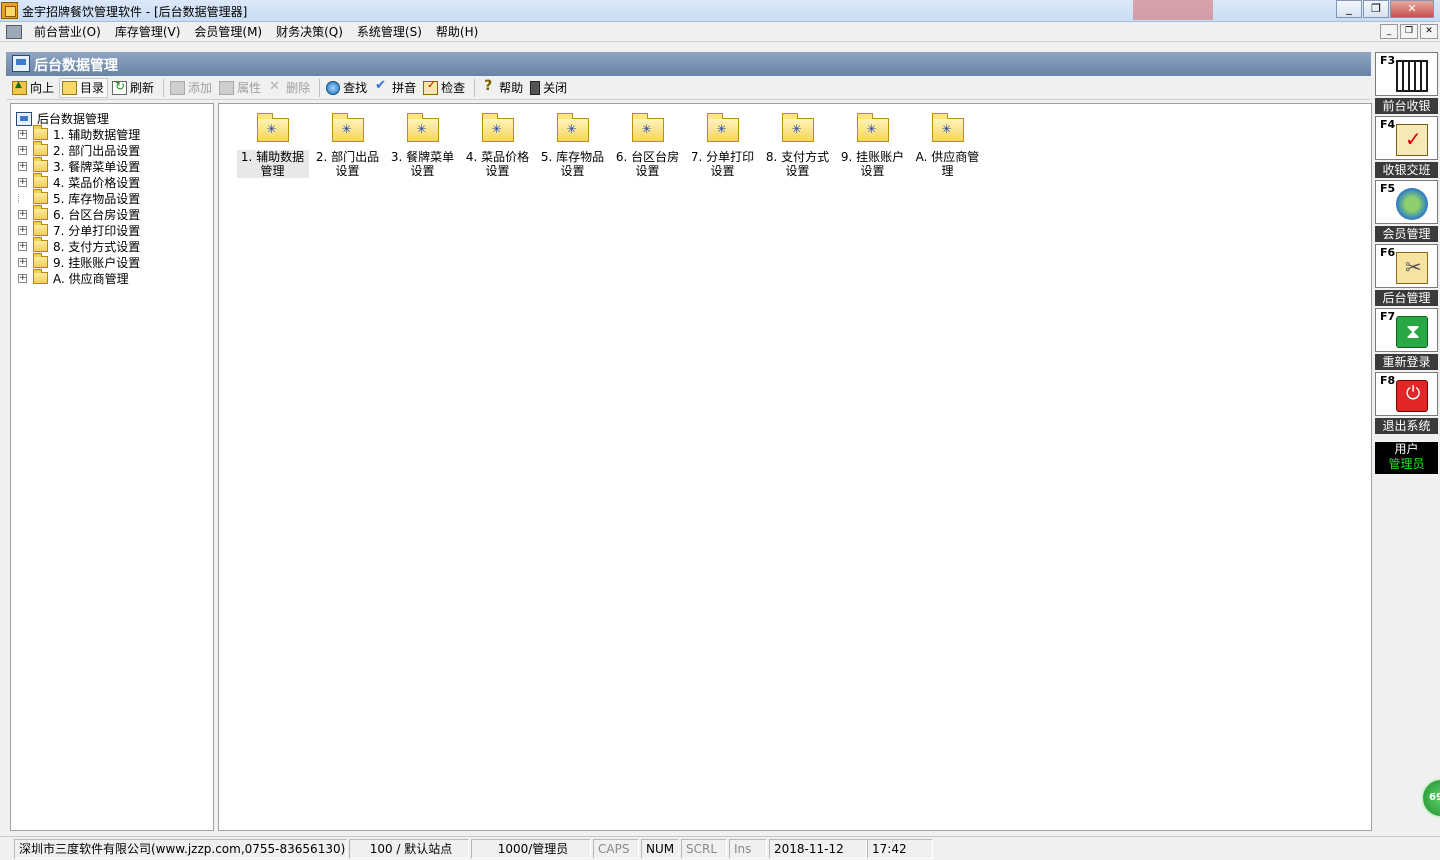  I want to click on f8-key-label: F8, so click(1388, 380).